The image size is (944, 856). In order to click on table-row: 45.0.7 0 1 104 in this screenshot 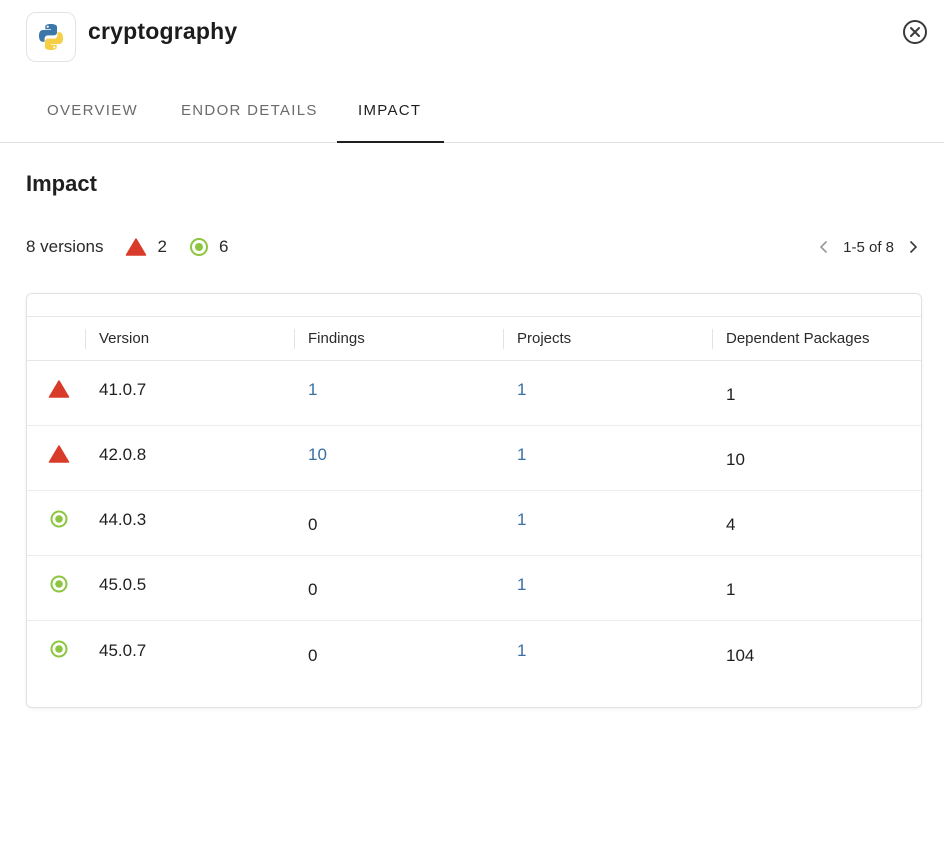, I will do `click(474, 653)`.